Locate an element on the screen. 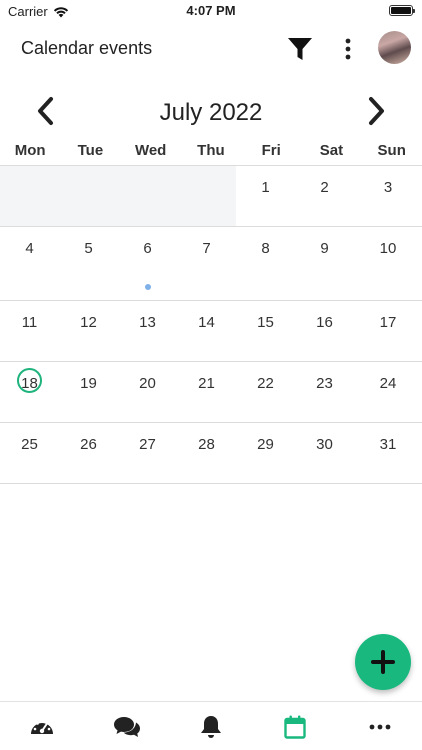 The height and width of the screenshot is (750, 422). day-number: 24 is located at coordinates (388, 383).